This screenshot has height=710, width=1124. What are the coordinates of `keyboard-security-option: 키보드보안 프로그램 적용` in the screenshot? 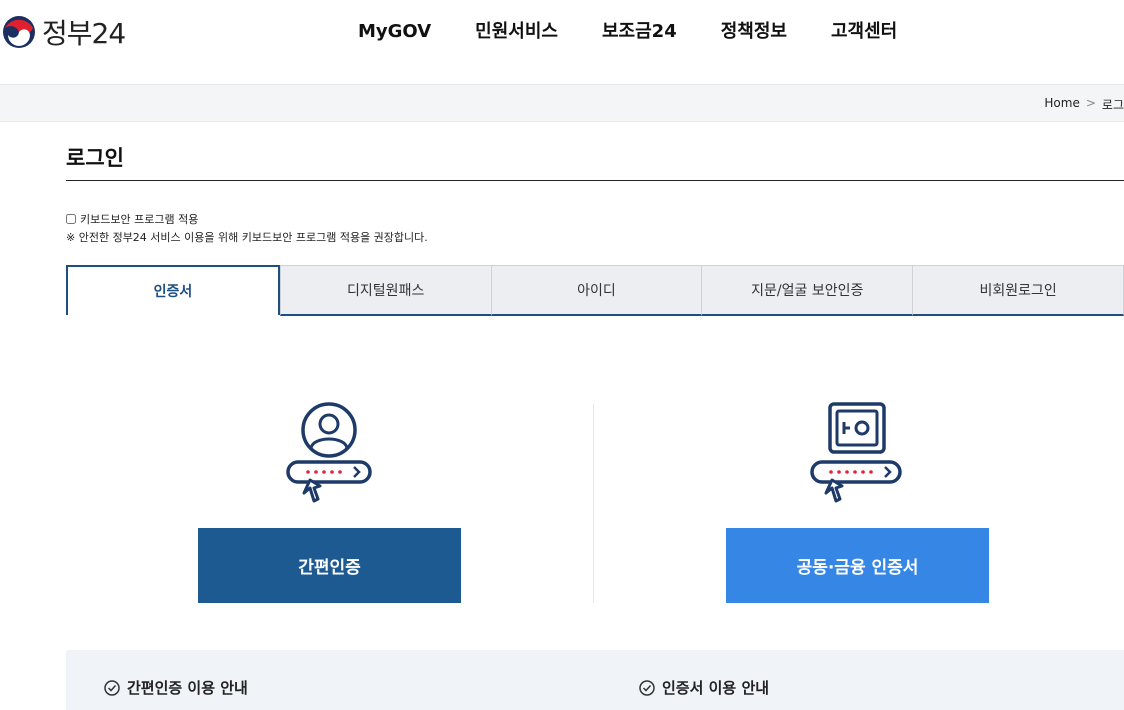 It's located at (132, 219).